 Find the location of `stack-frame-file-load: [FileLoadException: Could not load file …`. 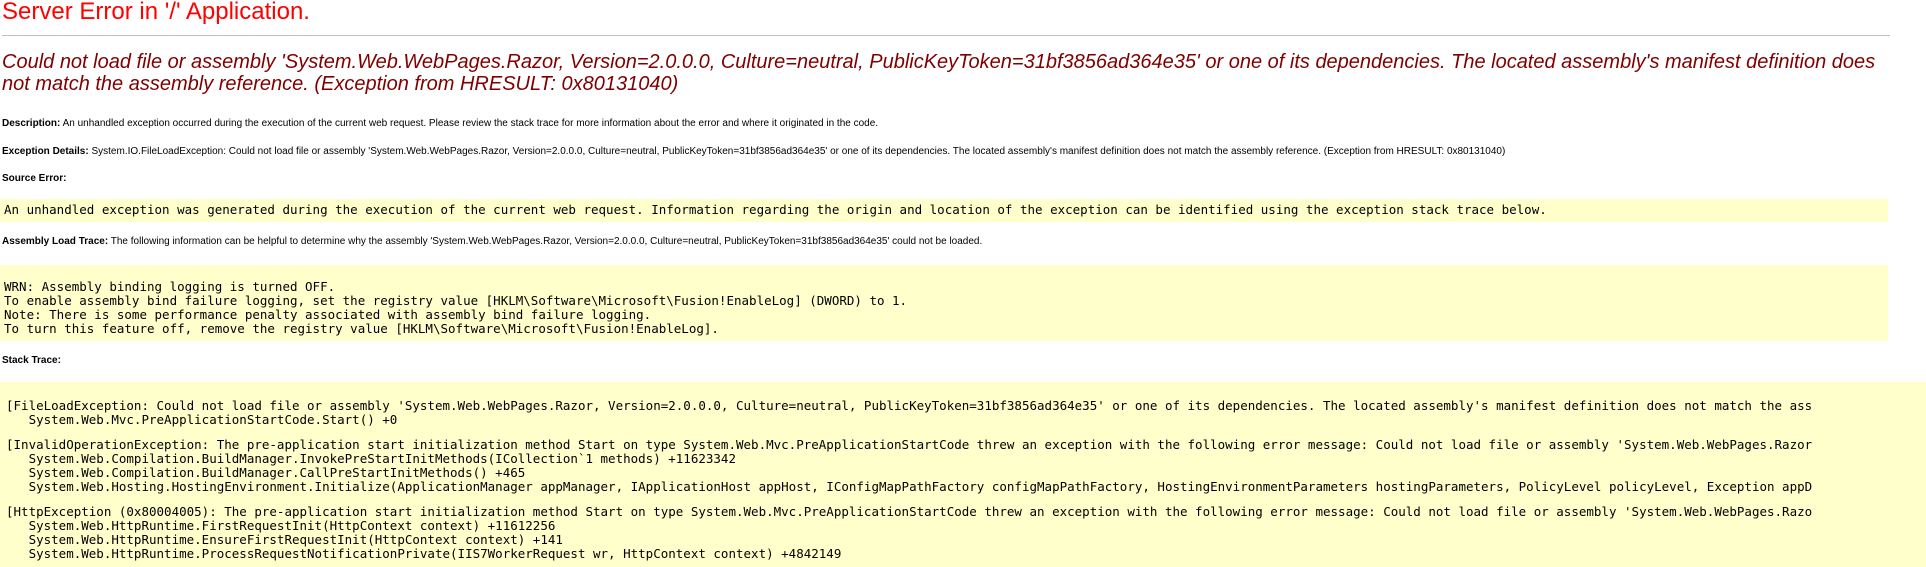

stack-frame-file-load: [FileLoadException: Could not load file … is located at coordinates (909, 412).